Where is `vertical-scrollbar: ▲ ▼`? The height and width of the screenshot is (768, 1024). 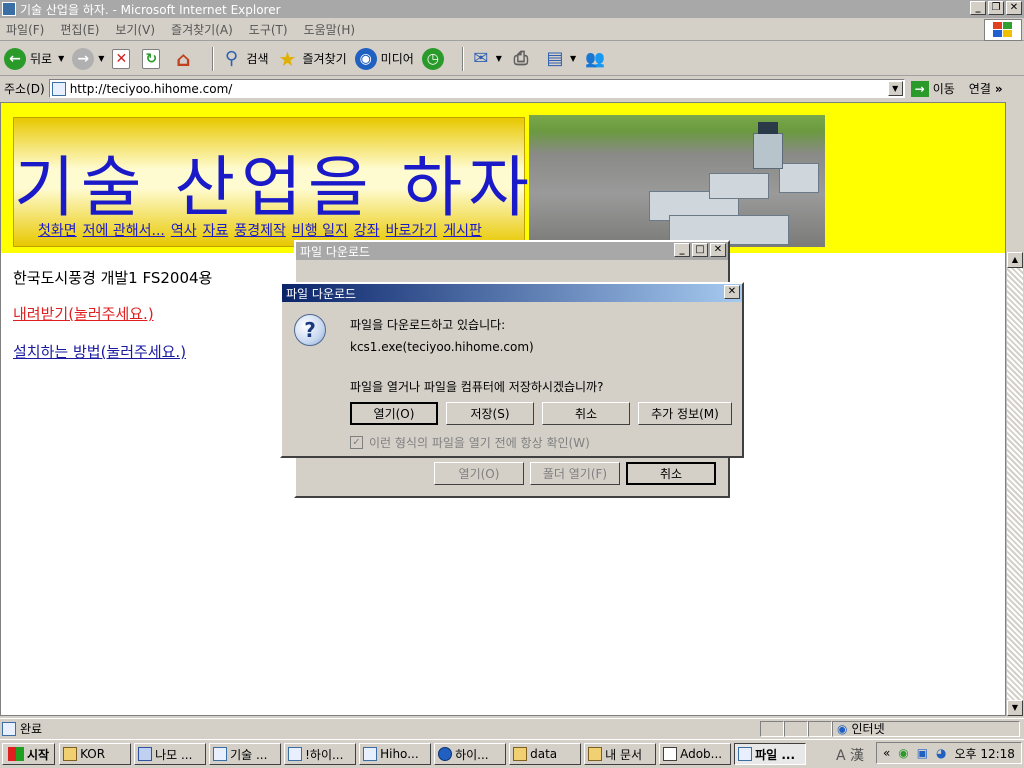 vertical-scrollbar: ▲ ▼ is located at coordinates (1014, 484).